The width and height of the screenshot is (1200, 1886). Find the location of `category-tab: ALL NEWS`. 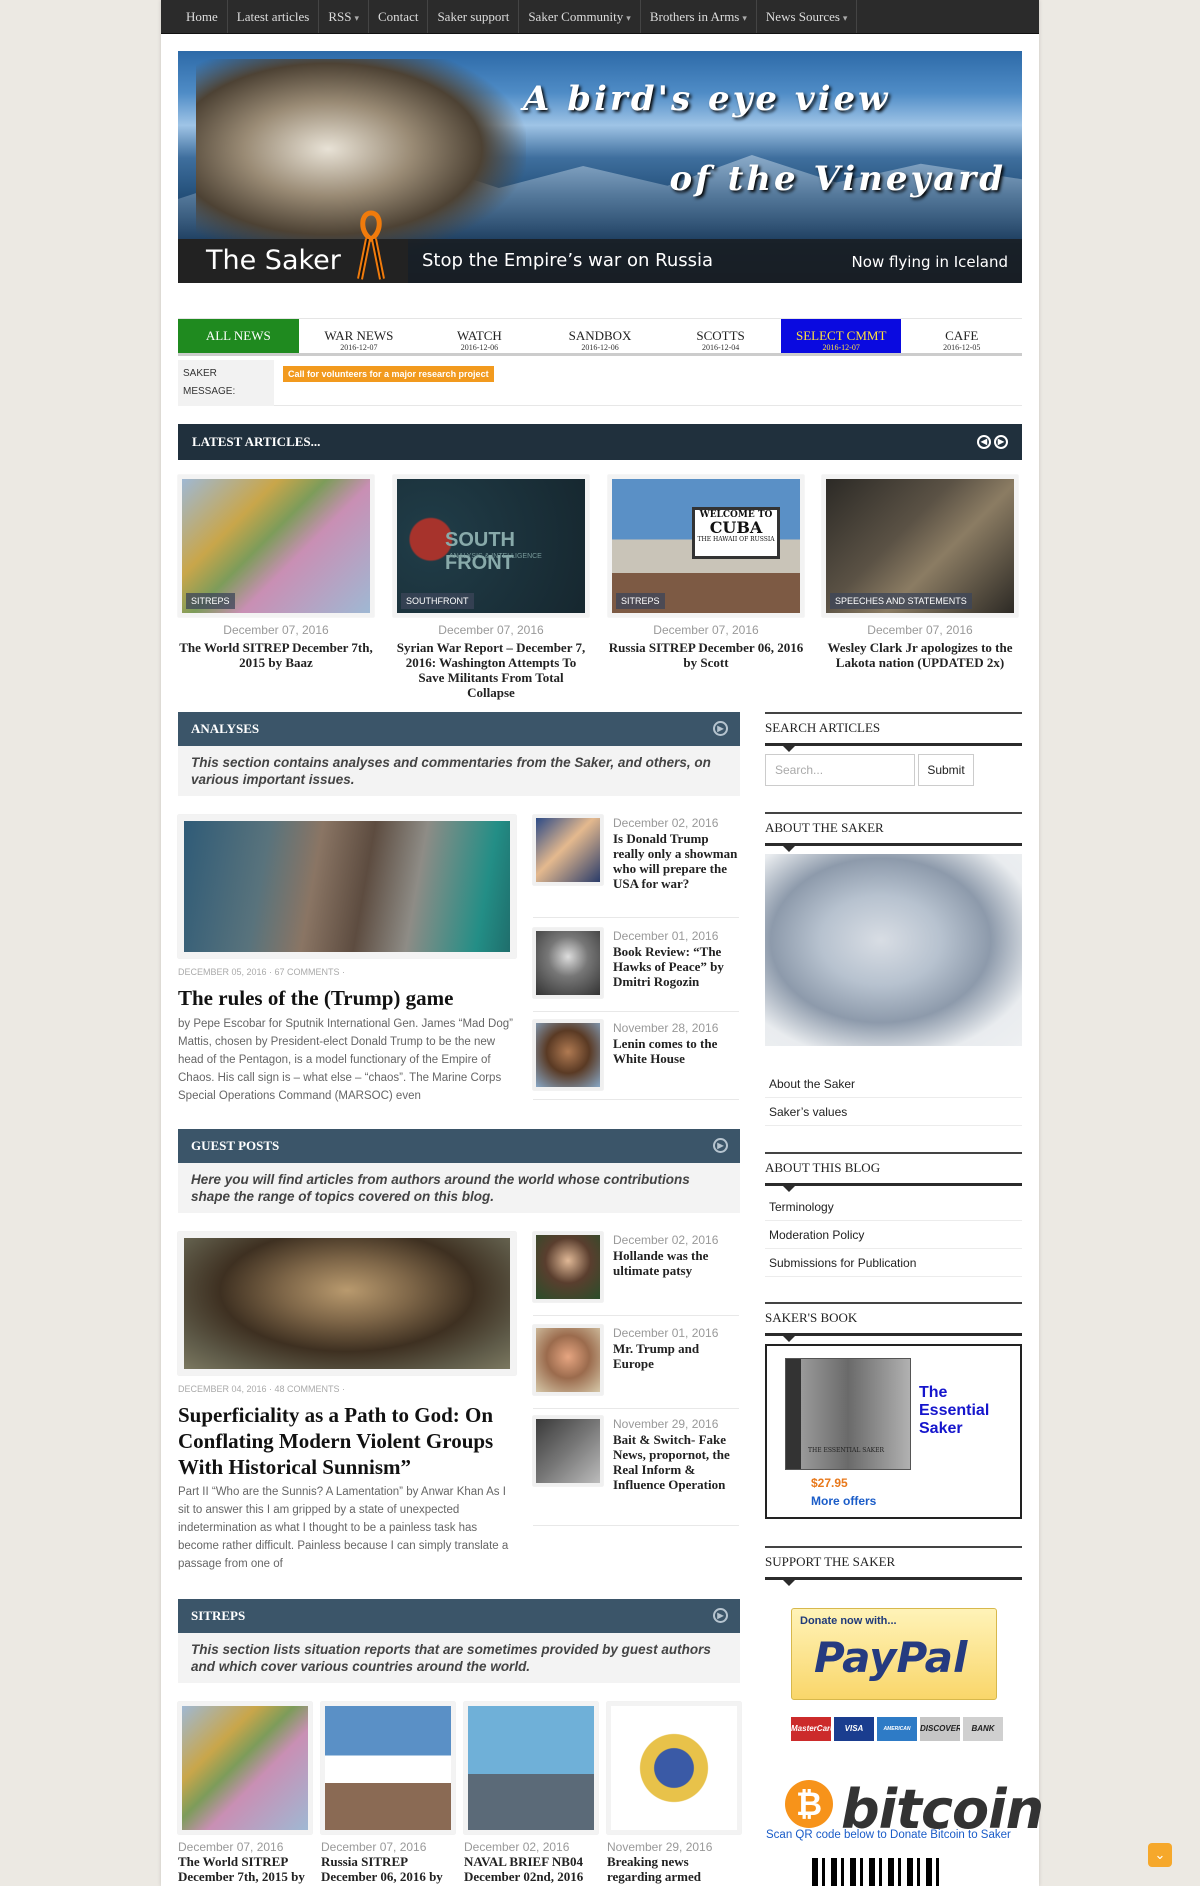

category-tab: ALL NEWS is located at coordinates (238, 336).